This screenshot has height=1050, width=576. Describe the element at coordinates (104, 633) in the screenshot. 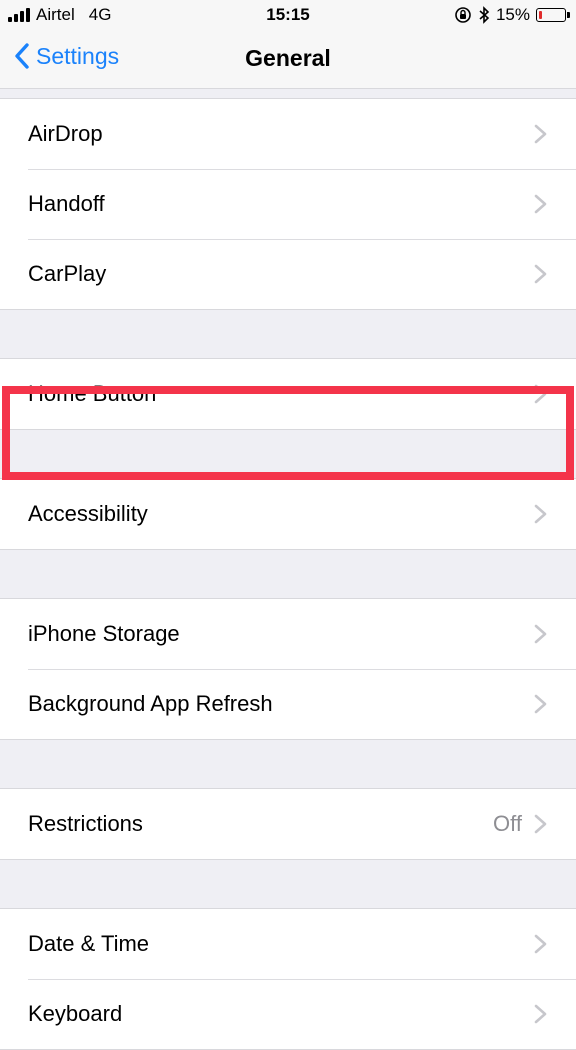

I see `row-label: iPhone Storage` at that location.